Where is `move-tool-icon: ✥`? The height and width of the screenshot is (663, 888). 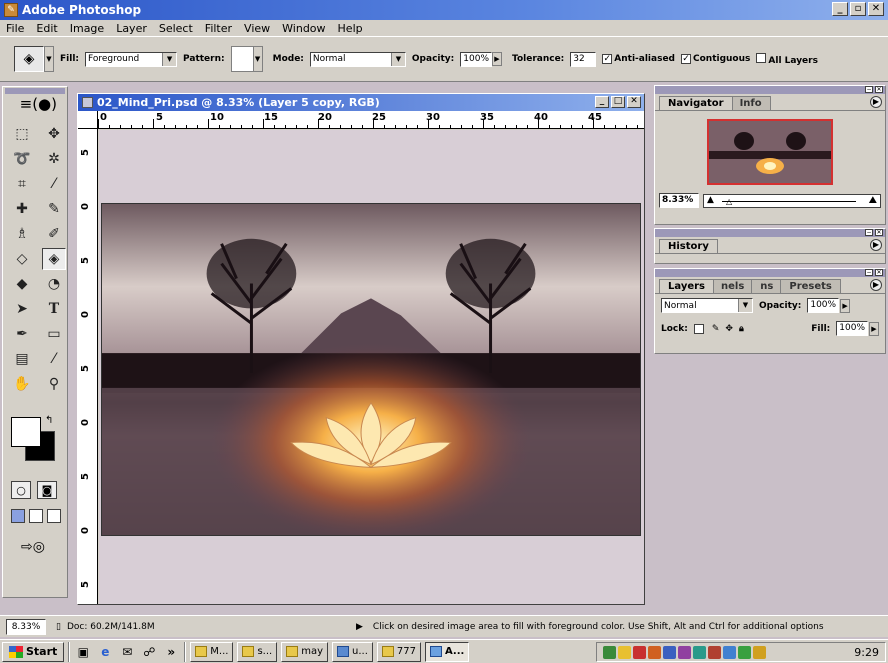
move-tool-icon: ✥ is located at coordinates (54, 134).